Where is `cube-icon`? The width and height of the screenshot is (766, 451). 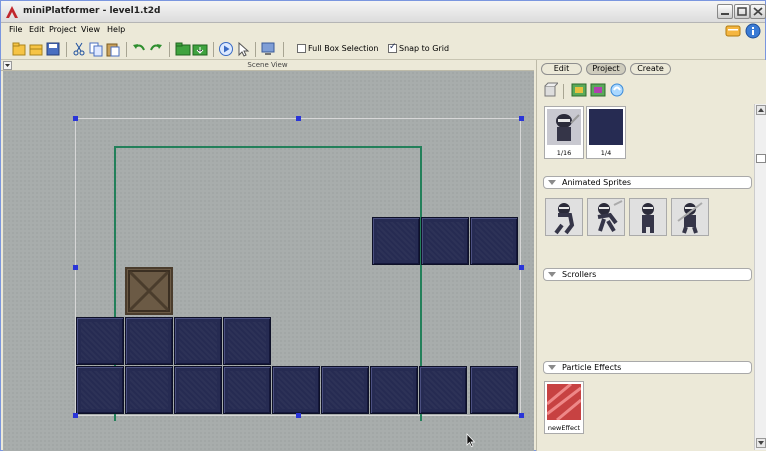 cube-icon is located at coordinates (552, 89).